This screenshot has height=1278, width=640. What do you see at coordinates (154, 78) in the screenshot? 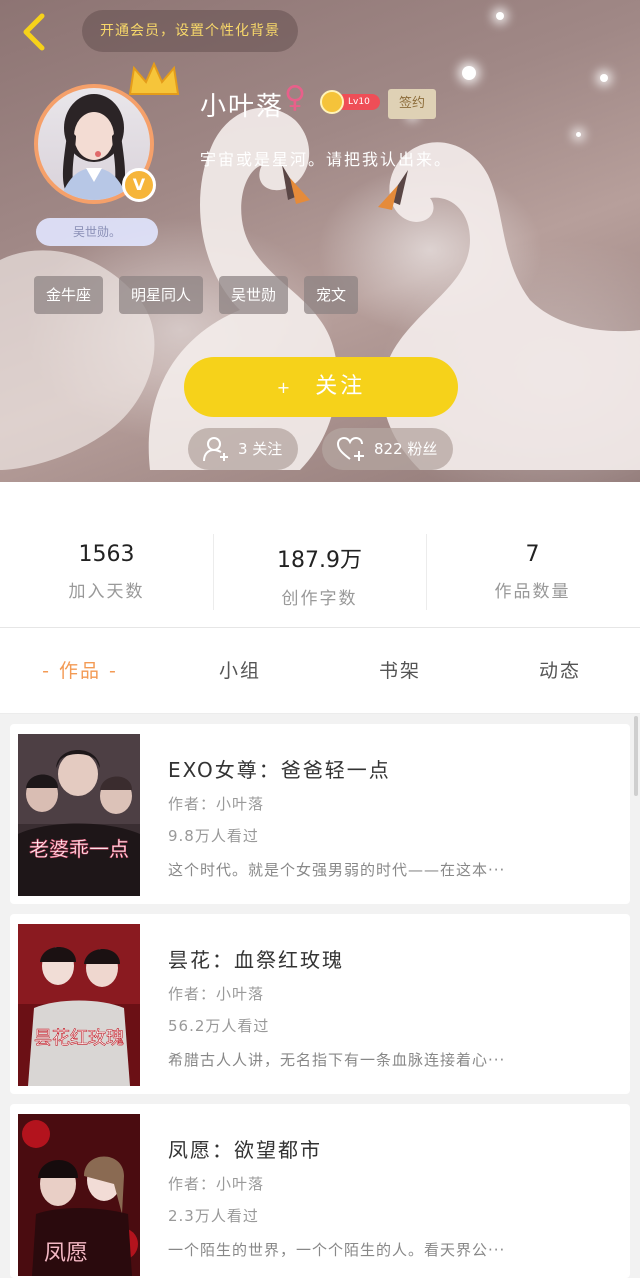
I see `crown-icon` at bounding box center [154, 78].